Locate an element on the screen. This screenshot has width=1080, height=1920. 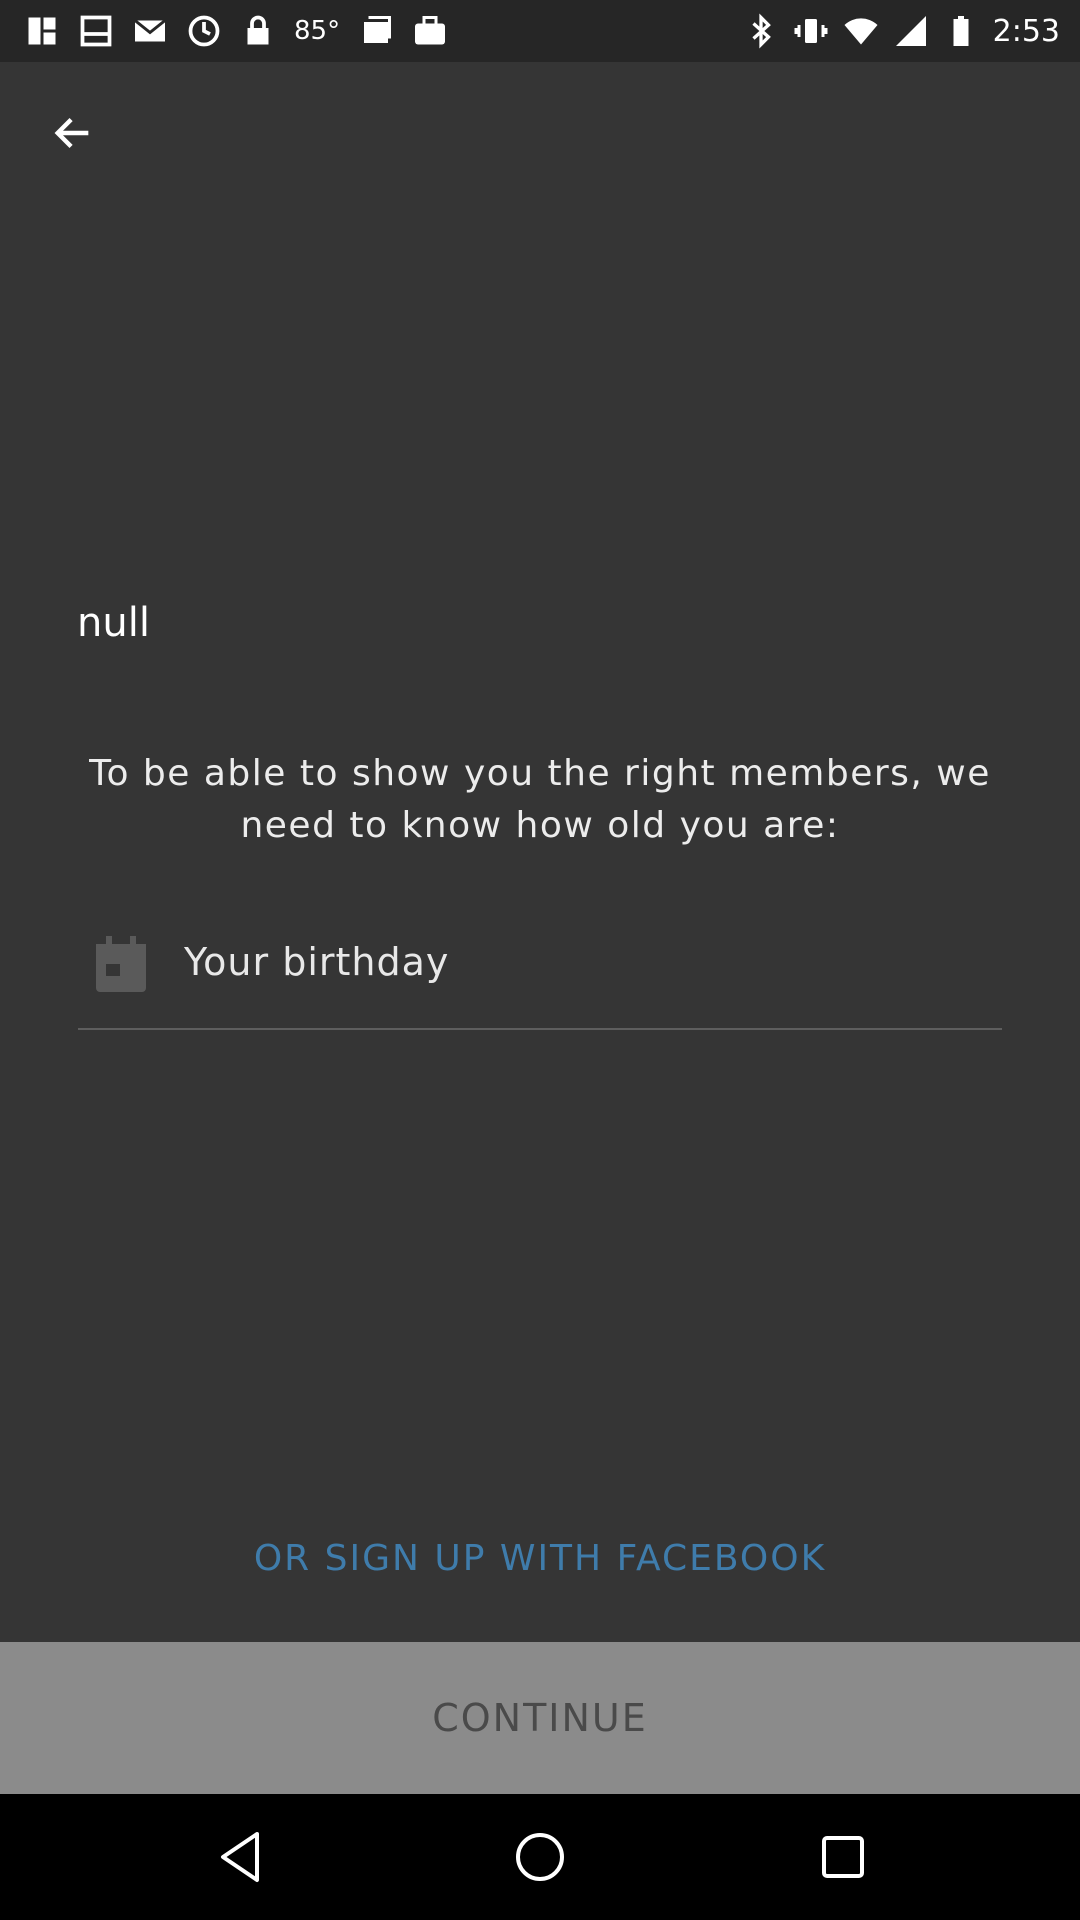
calendar-icon is located at coordinates (121, 965).